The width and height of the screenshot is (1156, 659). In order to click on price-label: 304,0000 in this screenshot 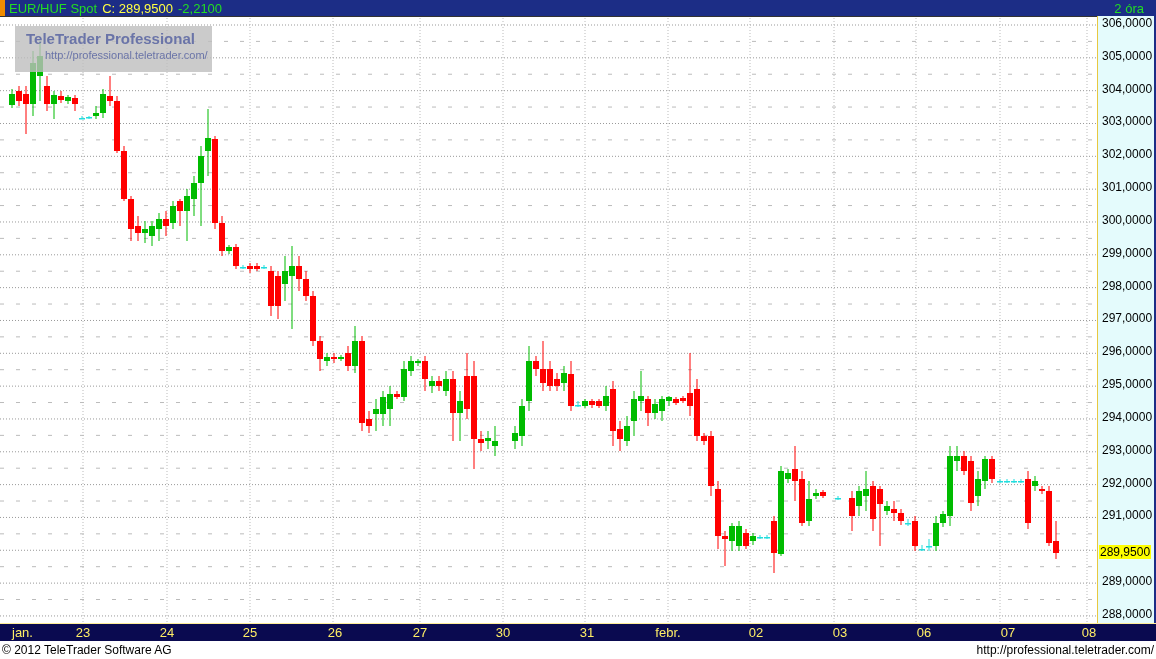, I will do `click(1127, 88)`.